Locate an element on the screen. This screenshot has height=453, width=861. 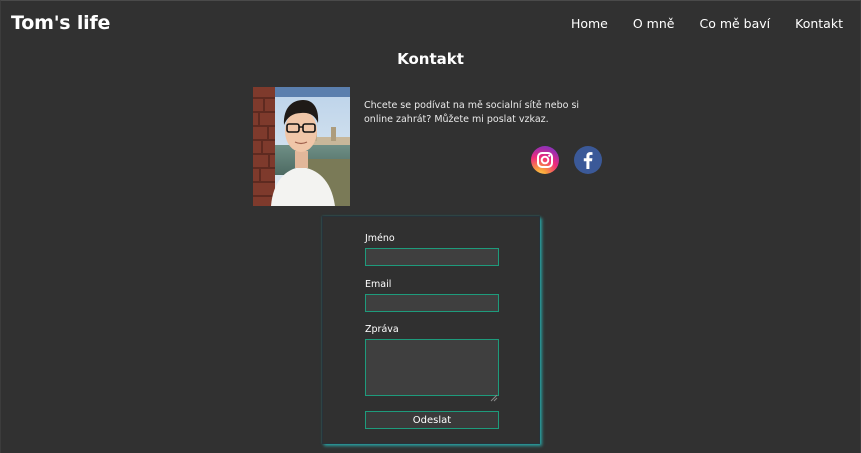
nav-link-co-me-bavi: Co mě baví is located at coordinates (734, 23).